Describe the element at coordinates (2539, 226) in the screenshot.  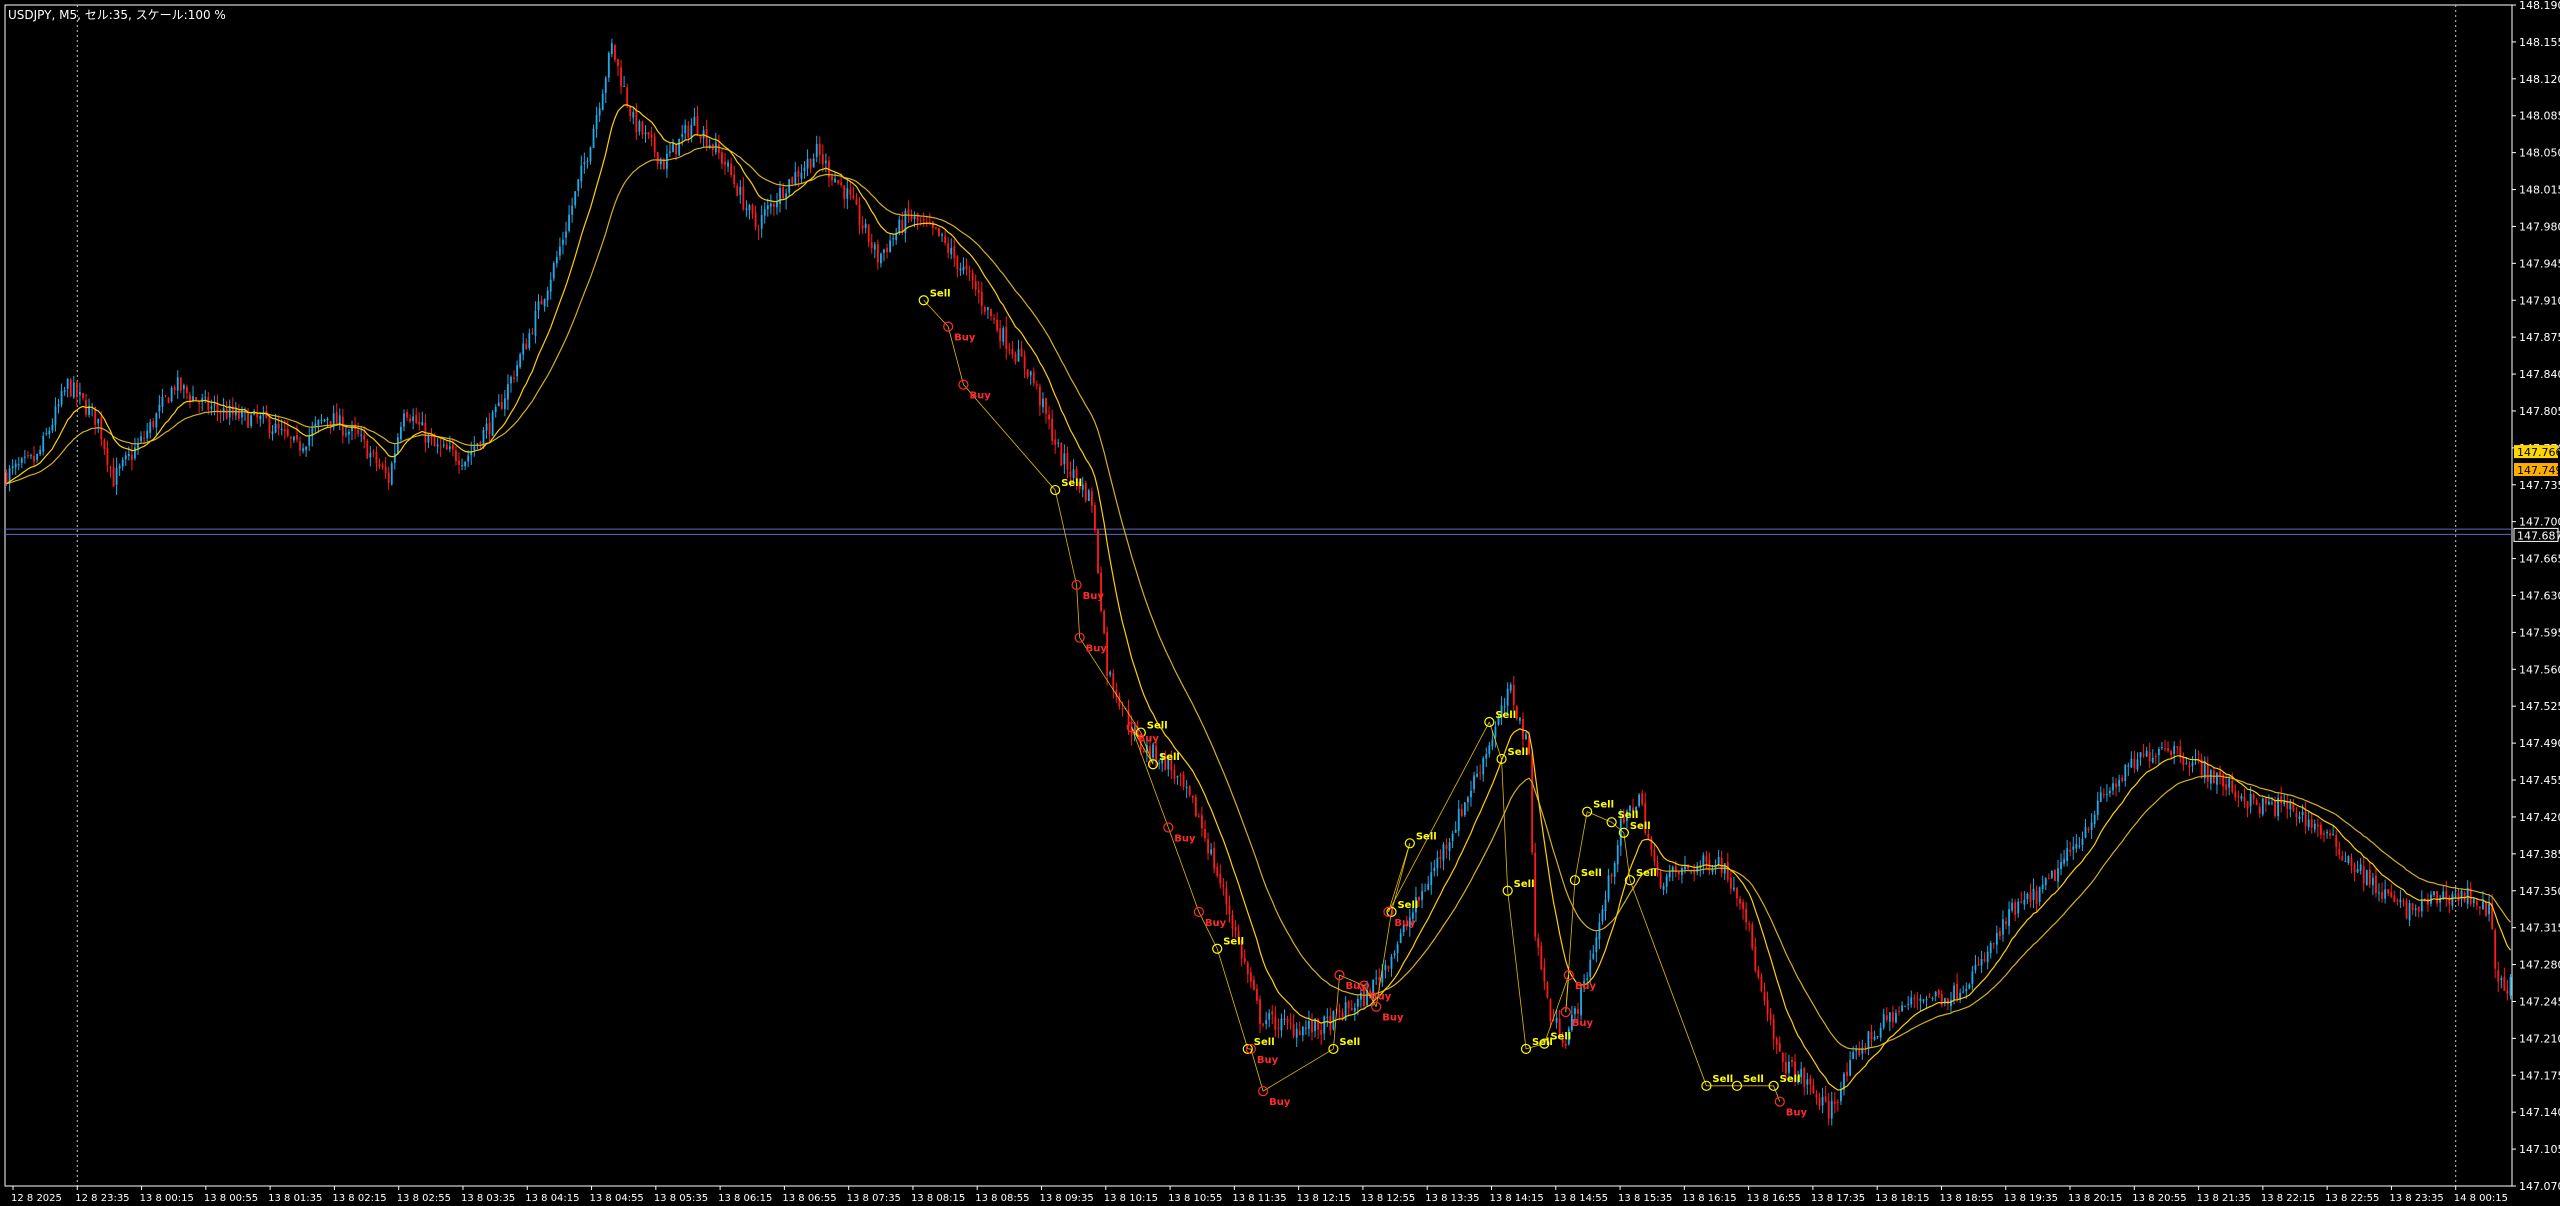
I see `y-axis-tick-label: 147.980` at that location.